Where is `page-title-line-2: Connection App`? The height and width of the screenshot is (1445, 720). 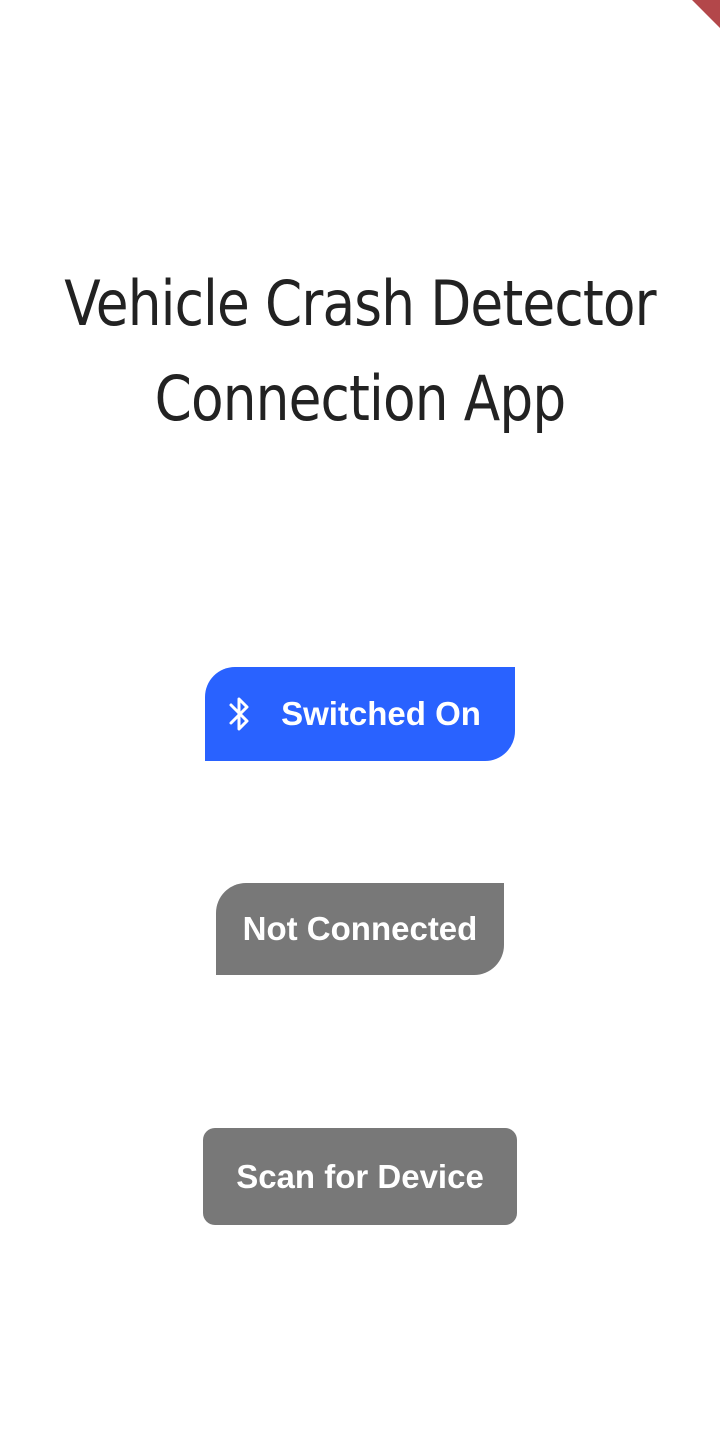
page-title-line-2: Connection App is located at coordinates (360, 398).